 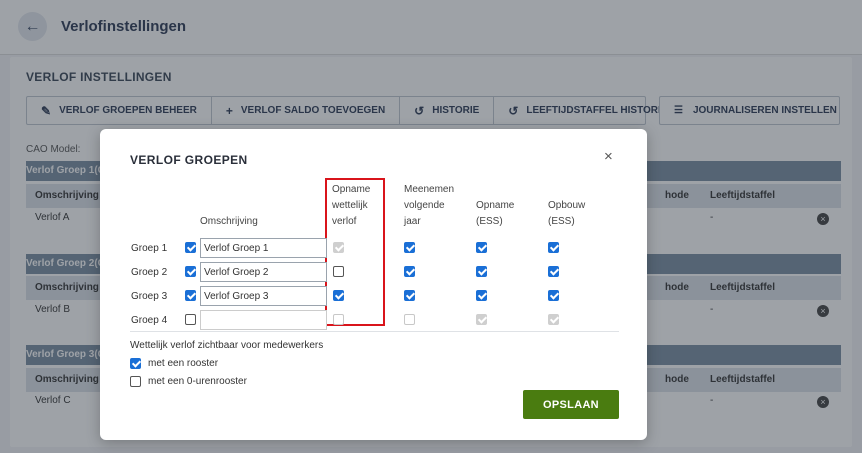 What do you see at coordinates (229, 221) in the screenshot?
I see `header-omschrijving: Omschrijving` at bounding box center [229, 221].